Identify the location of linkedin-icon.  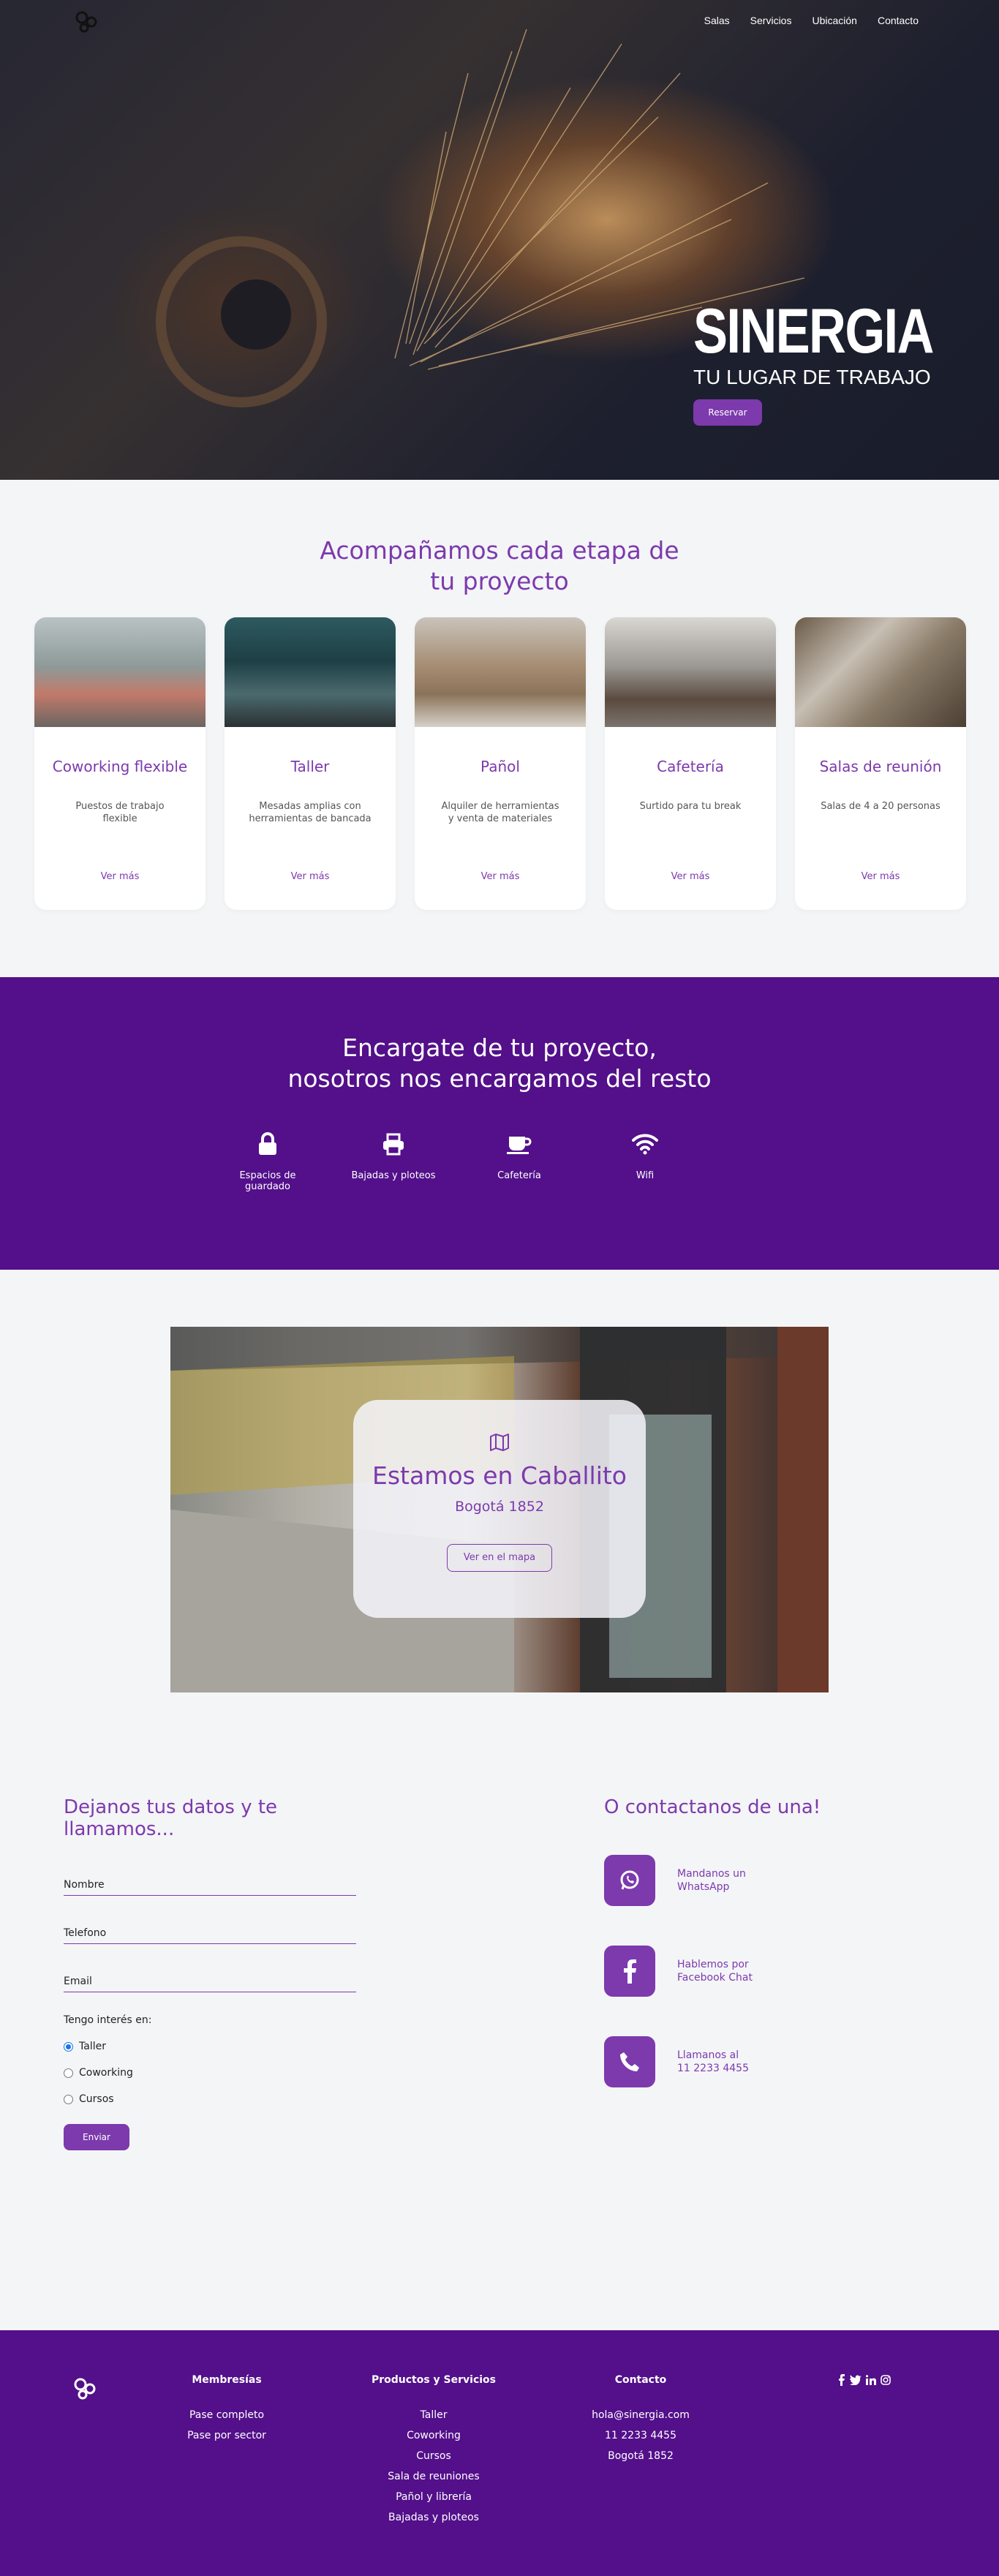
(871, 2380).